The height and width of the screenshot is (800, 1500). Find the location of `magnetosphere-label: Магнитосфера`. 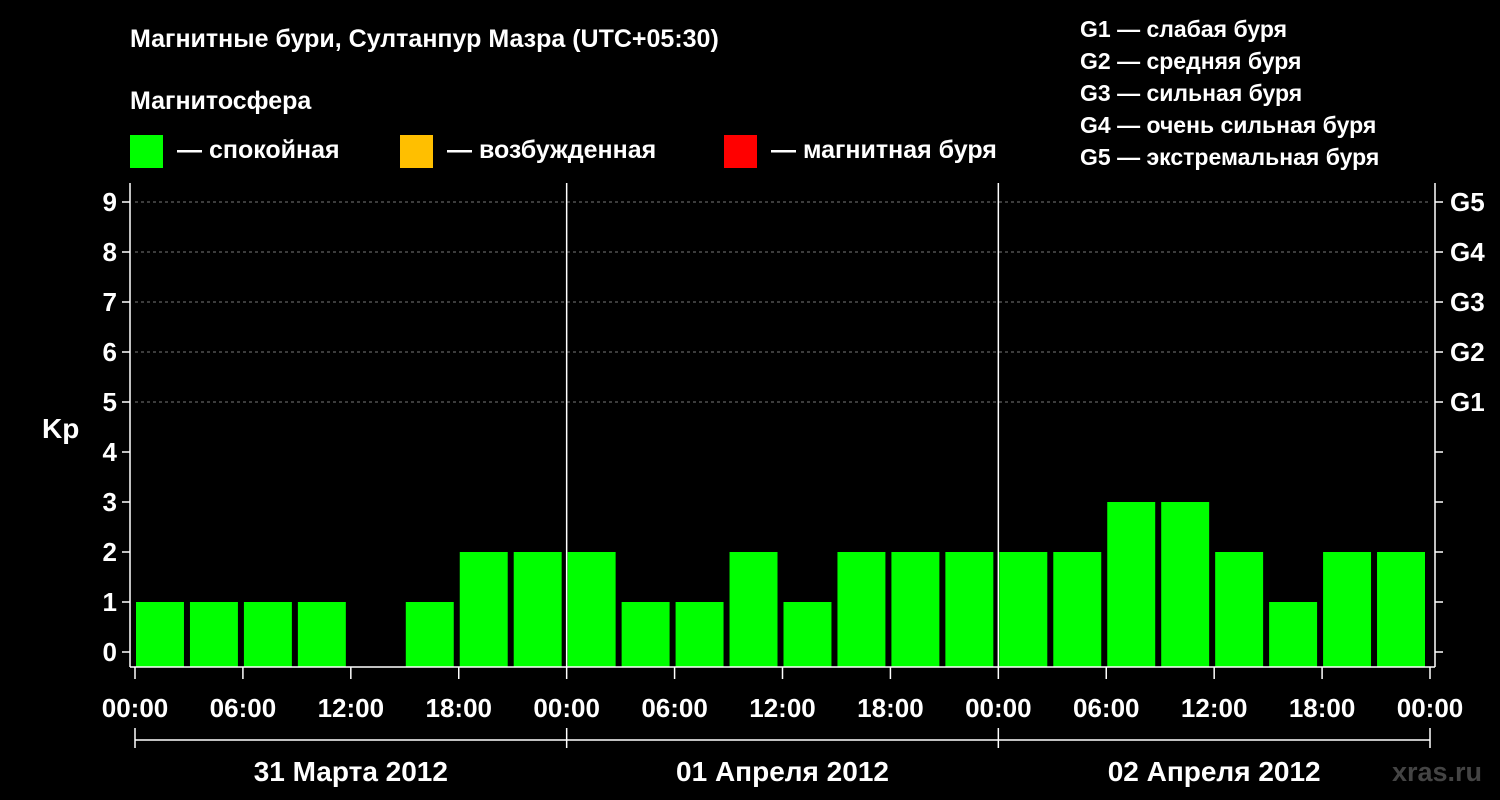

magnetosphere-label: Магнитосфера is located at coordinates (221, 101).